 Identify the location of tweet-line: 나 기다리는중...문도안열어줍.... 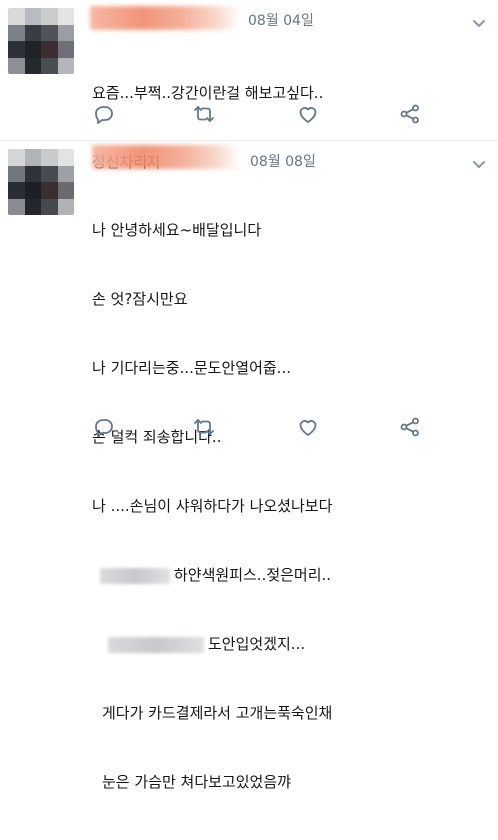
(191, 368).